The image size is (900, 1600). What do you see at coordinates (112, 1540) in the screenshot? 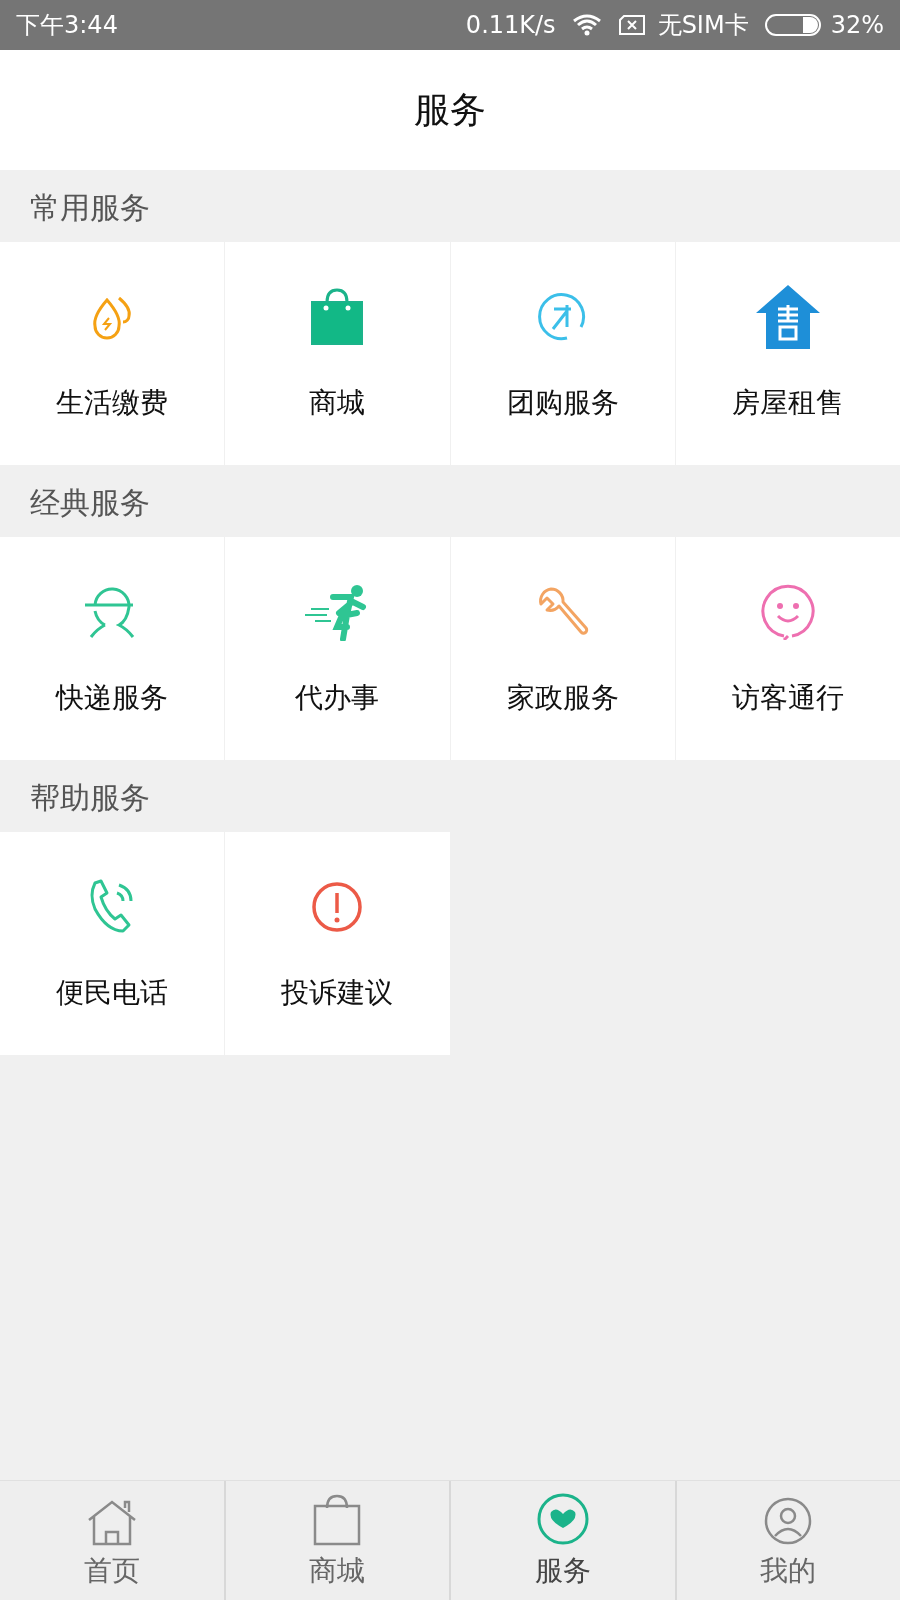
I see `nav-tab: 首页` at bounding box center [112, 1540].